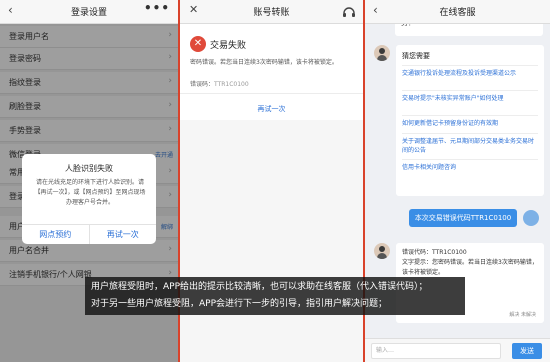 The height and width of the screenshot is (362, 550). I want to click on send-button: 发送, so click(527, 351).